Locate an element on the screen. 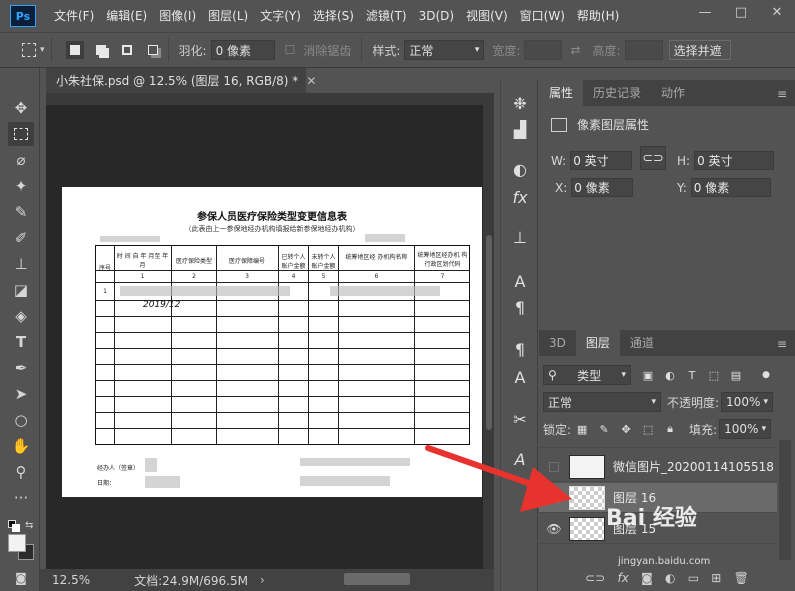 The image size is (795, 591). move-tool-icon: ✥ is located at coordinates (21, 108).